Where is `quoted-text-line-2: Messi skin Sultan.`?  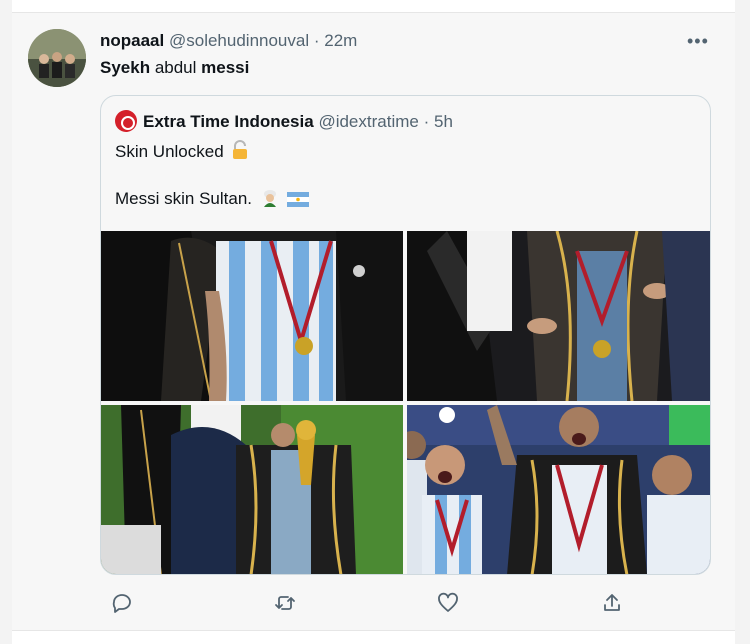 quoted-text-line-2: Messi skin Sultan. is located at coordinates (212, 200).